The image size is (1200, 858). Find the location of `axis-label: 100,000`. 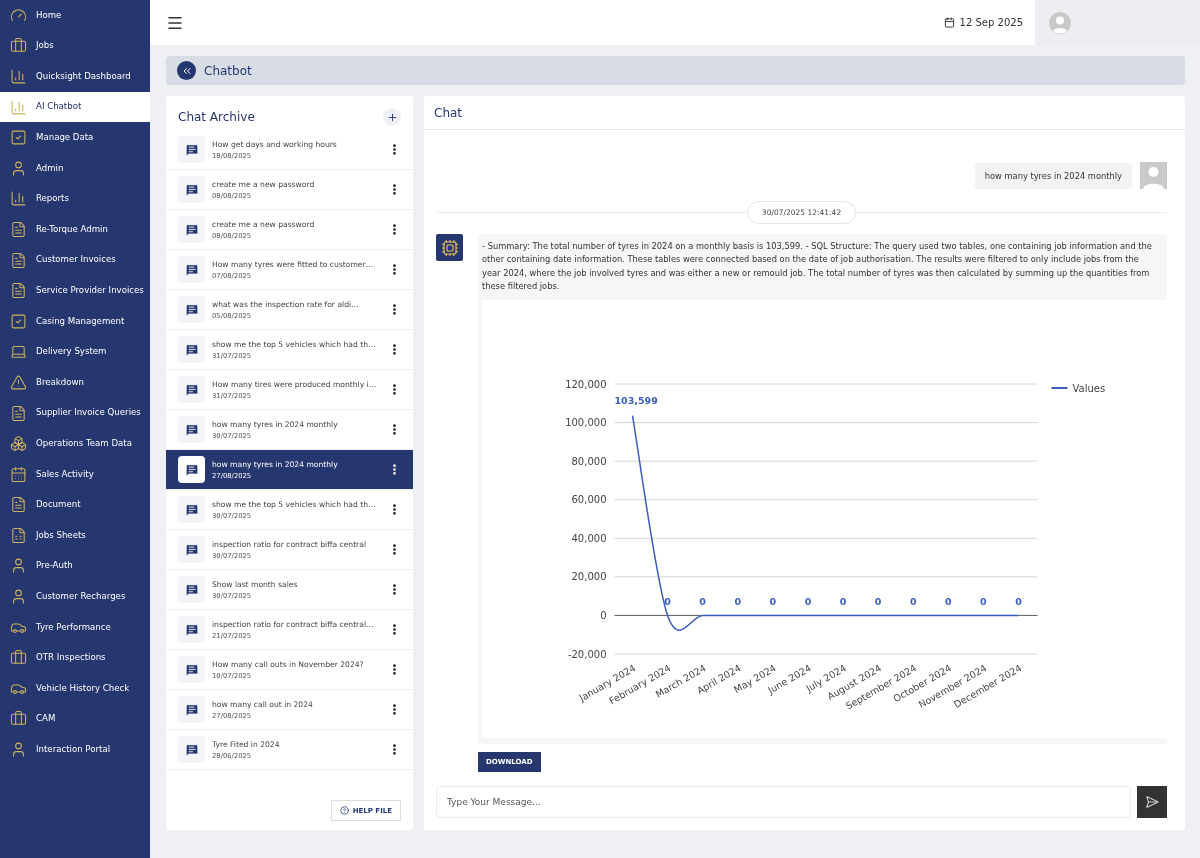

axis-label: 100,000 is located at coordinates (586, 422).